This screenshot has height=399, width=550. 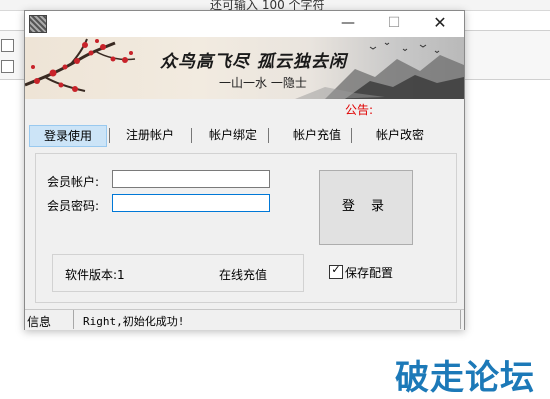 What do you see at coordinates (73, 182) in the screenshot?
I see `account-label: 会员帐户:` at bounding box center [73, 182].